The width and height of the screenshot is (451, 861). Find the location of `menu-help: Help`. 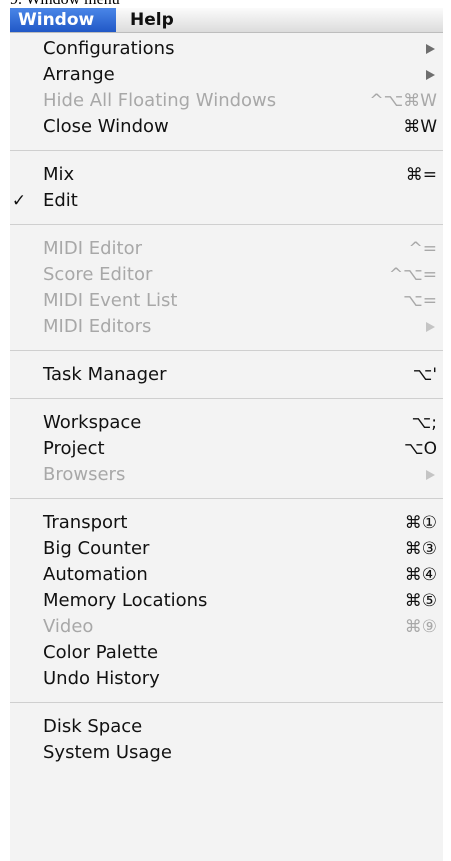

menu-help: Help is located at coordinates (152, 20).